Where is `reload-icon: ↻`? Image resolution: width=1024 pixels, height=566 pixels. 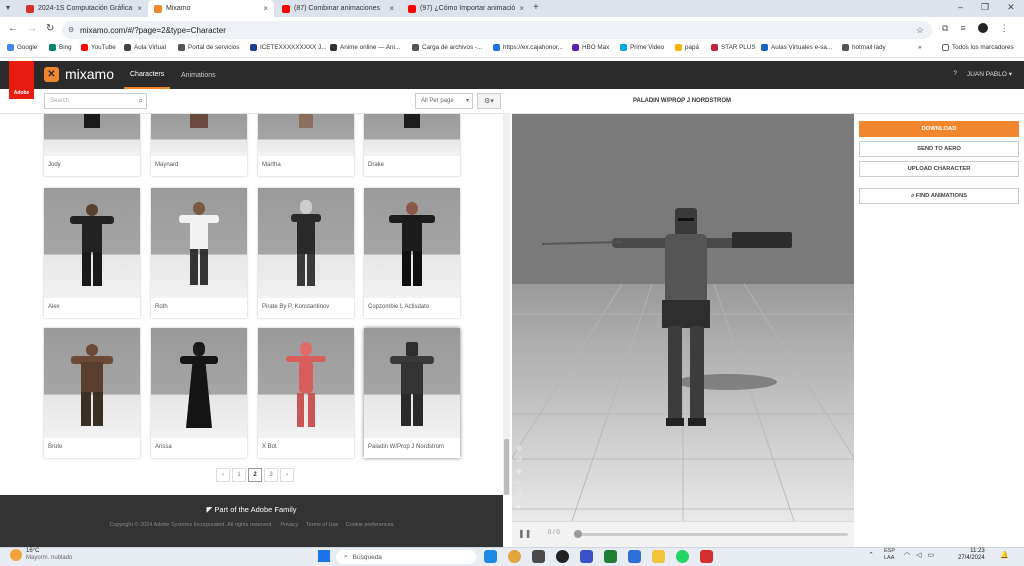
reload-icon: ↻ is located at coordinates (50, 28).